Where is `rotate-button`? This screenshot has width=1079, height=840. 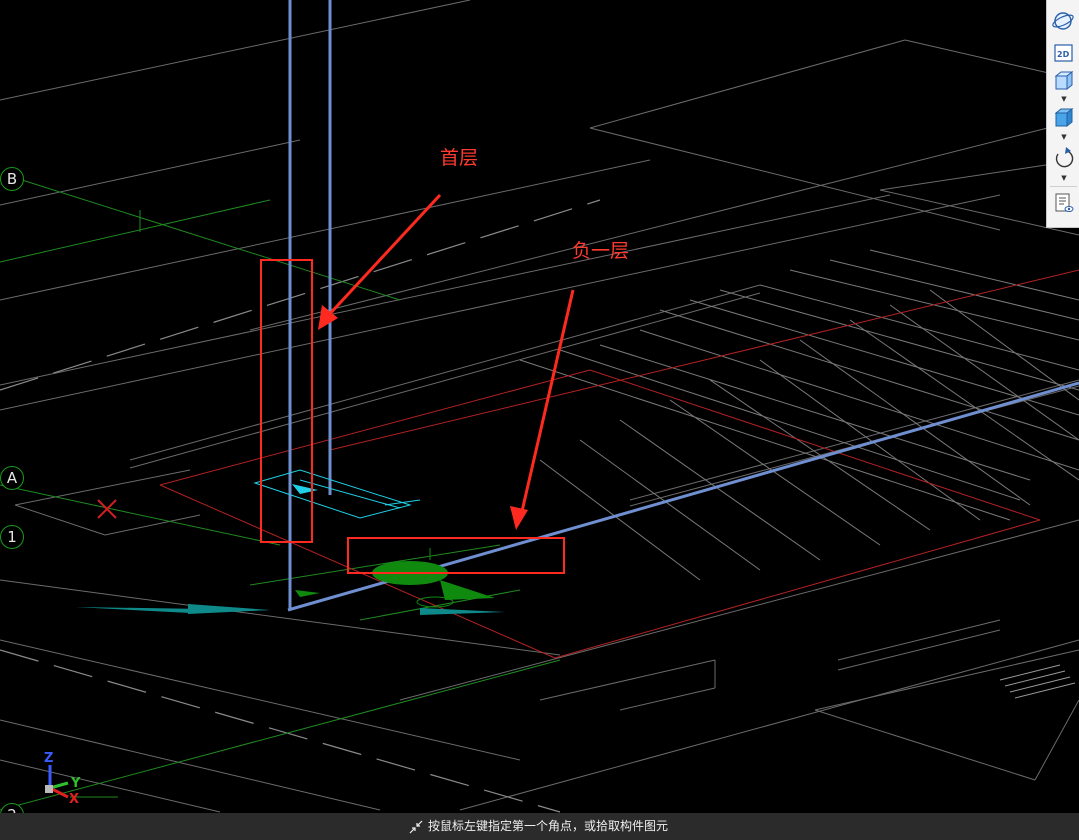 rotate-button is located at coordinates (1063, 157).